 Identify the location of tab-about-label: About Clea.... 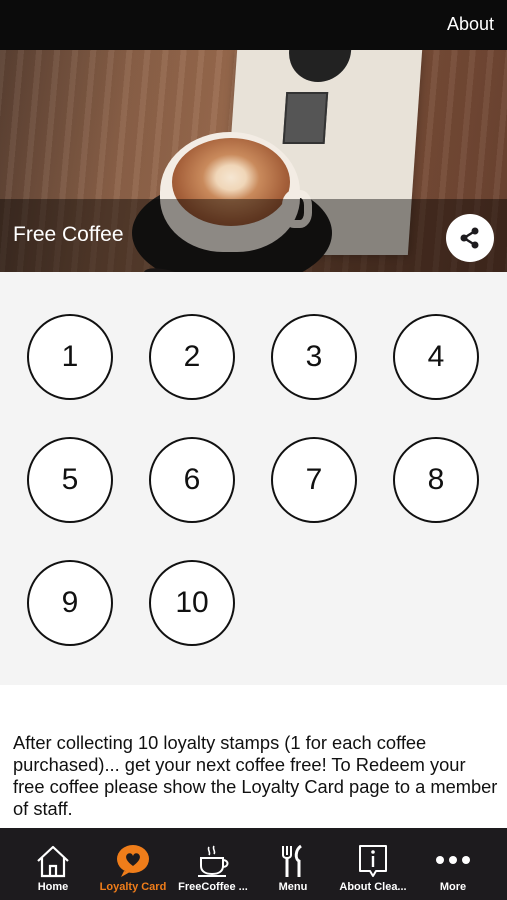
(373, 887).